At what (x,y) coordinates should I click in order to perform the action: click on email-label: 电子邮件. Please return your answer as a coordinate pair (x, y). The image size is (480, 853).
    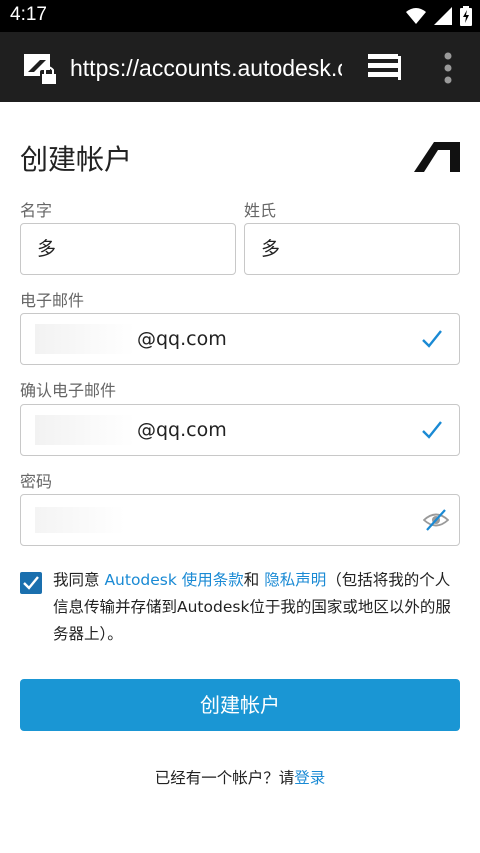
    Looking at the image, I should click on (52, 300).